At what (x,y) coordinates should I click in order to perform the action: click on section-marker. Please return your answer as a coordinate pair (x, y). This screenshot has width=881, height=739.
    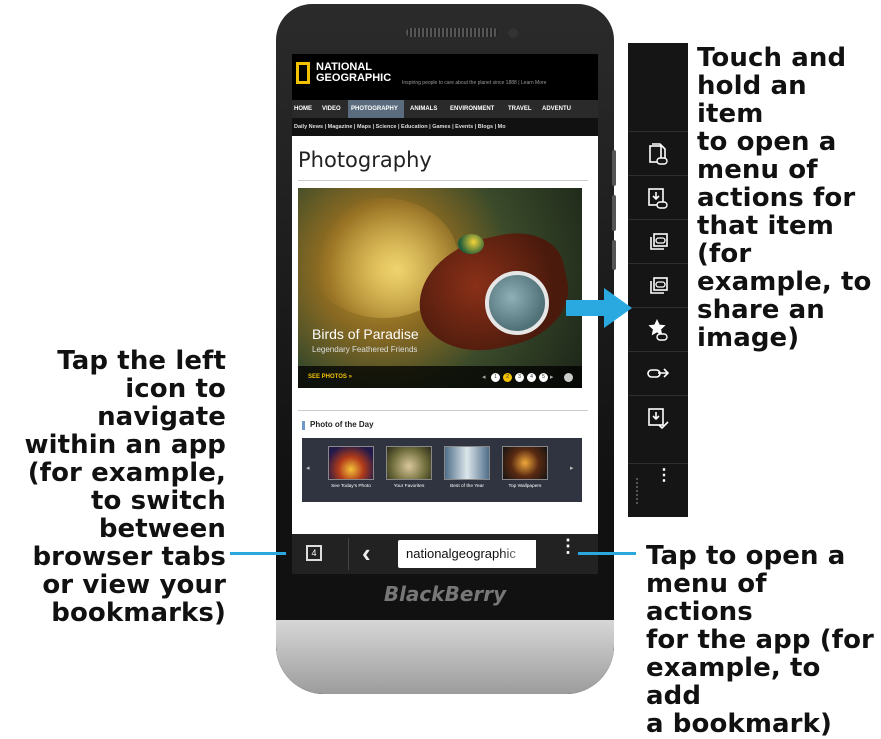
    Looking at the image, I should click on (303, 425).